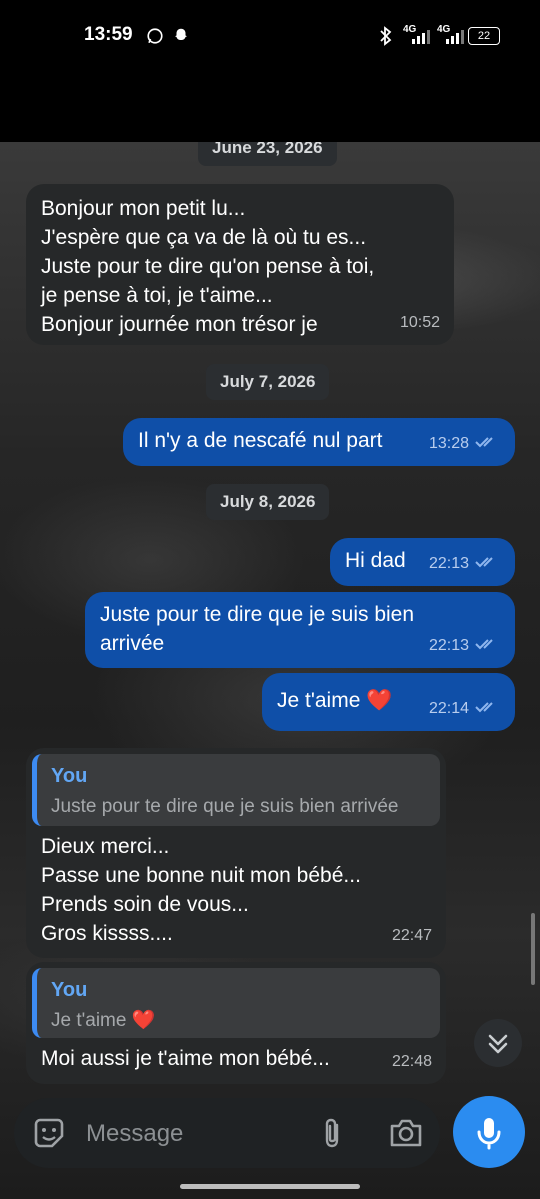 This screenshot has width=540, height=1199. What do you see at coordinates (448, 443) in the screenshot?
I see `message-time: 13:28` at bounding box center [448, 443].